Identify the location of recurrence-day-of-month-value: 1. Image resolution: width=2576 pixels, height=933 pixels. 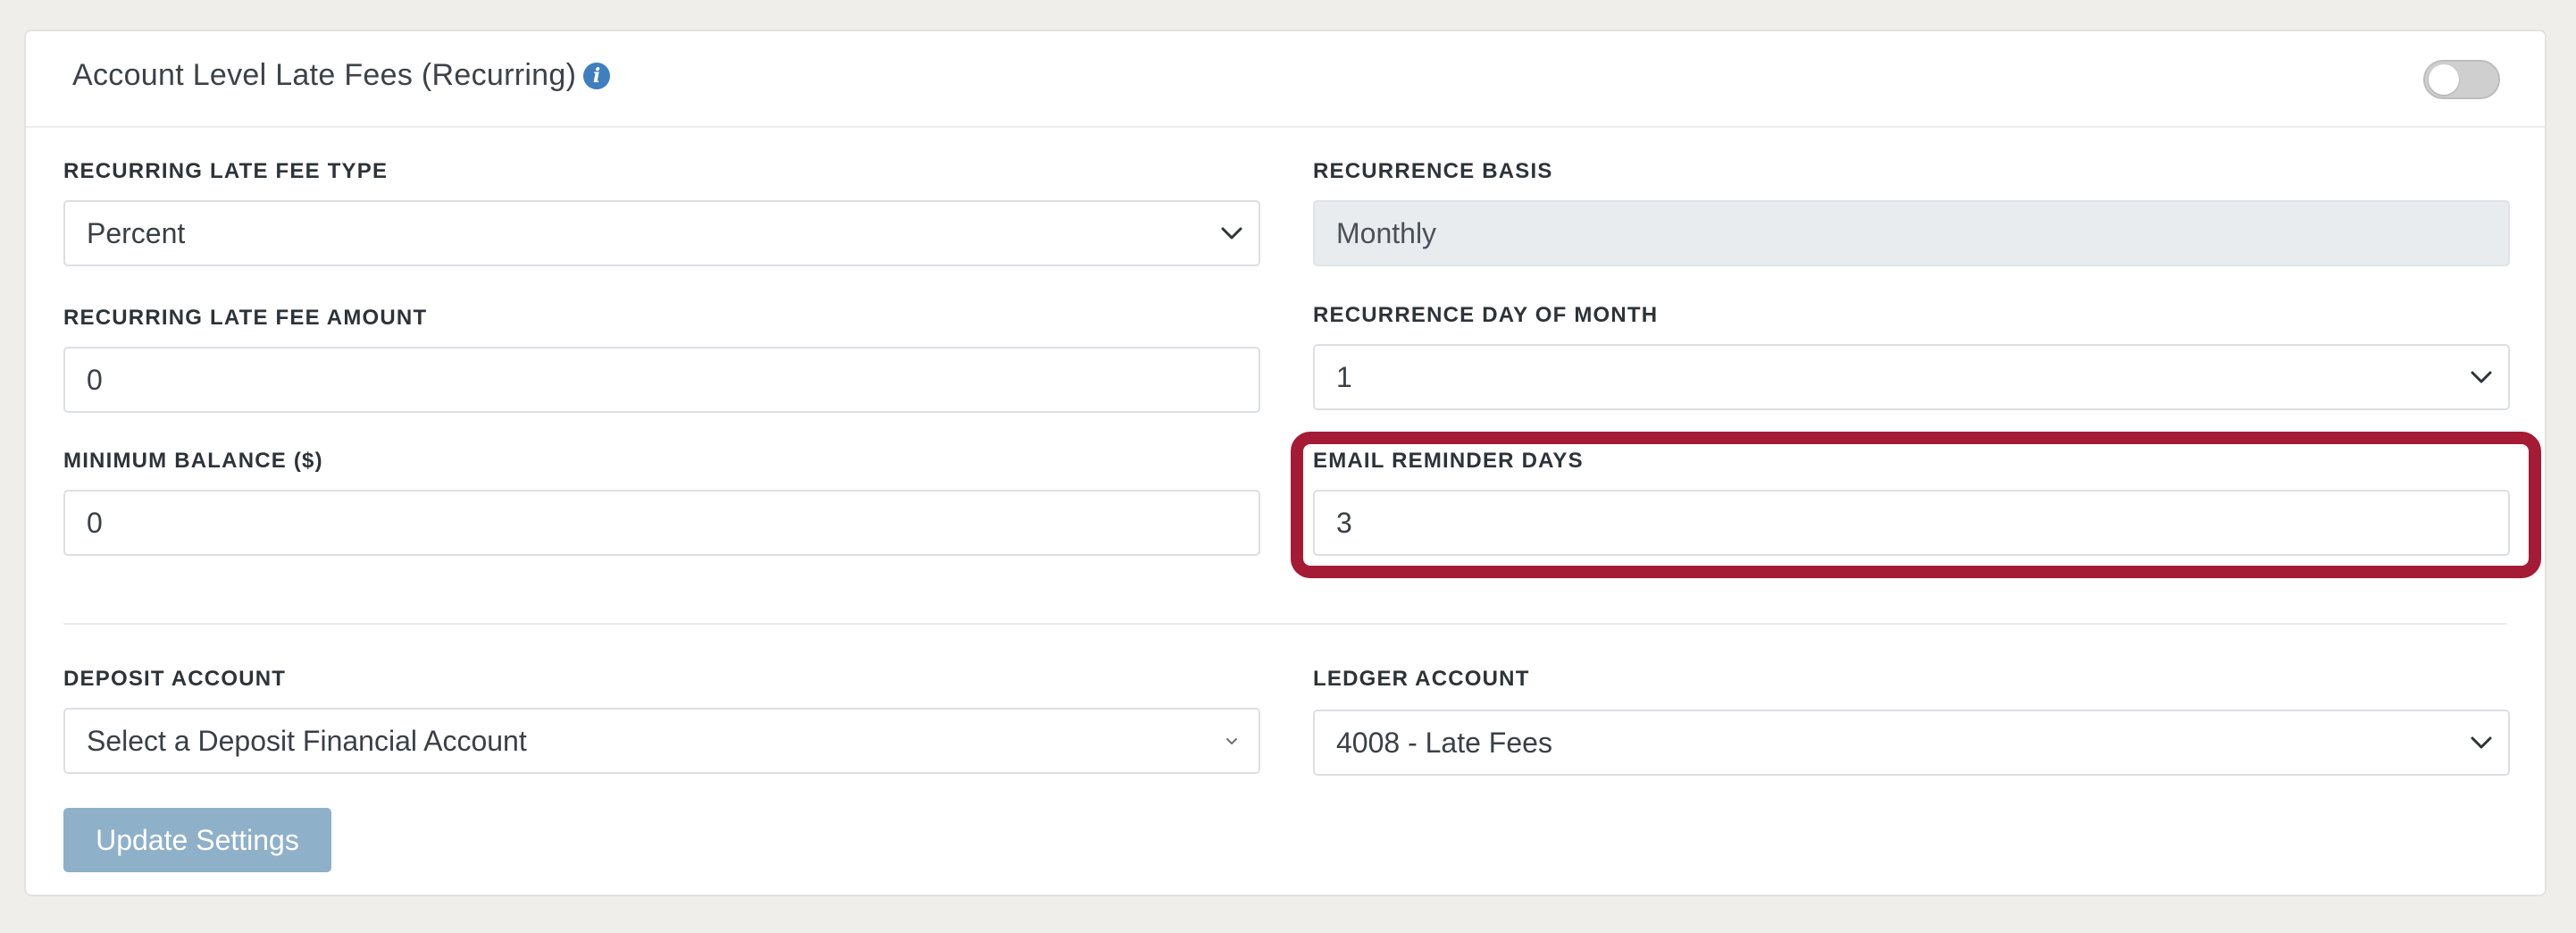
(1344, 376).